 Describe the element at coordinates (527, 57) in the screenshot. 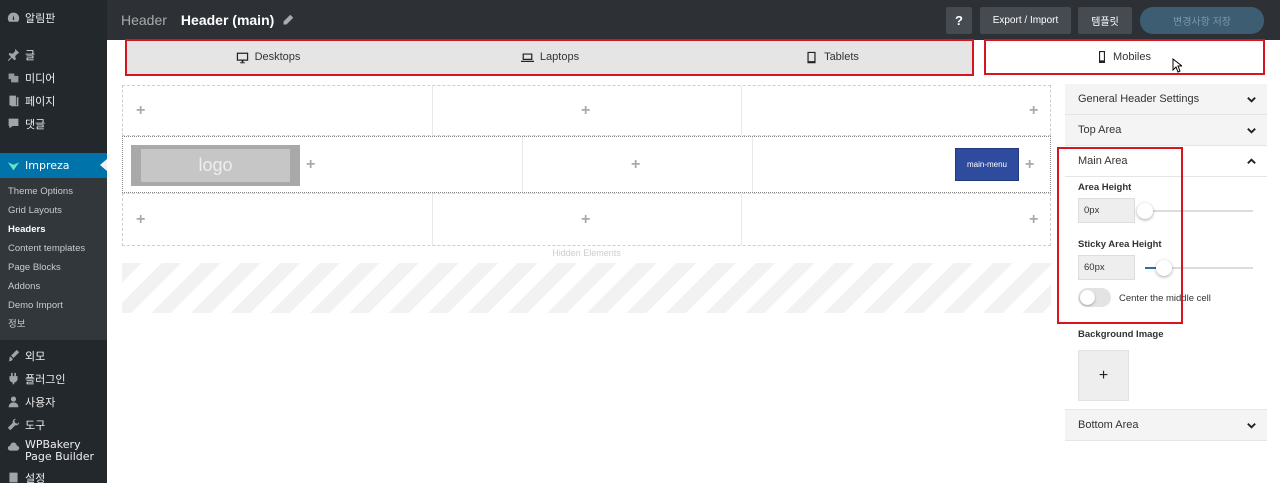

I see `laptop-icon` at that location.